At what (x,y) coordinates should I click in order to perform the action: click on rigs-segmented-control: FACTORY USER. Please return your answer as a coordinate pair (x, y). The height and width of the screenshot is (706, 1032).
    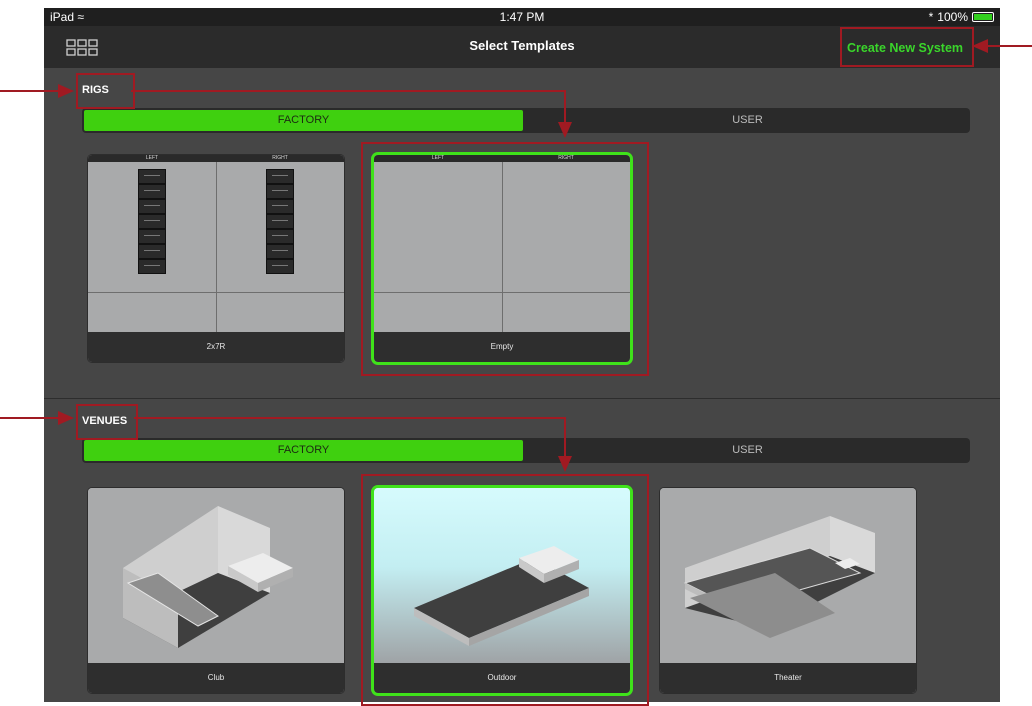
    Looking at the image, I should click on (526, 120).